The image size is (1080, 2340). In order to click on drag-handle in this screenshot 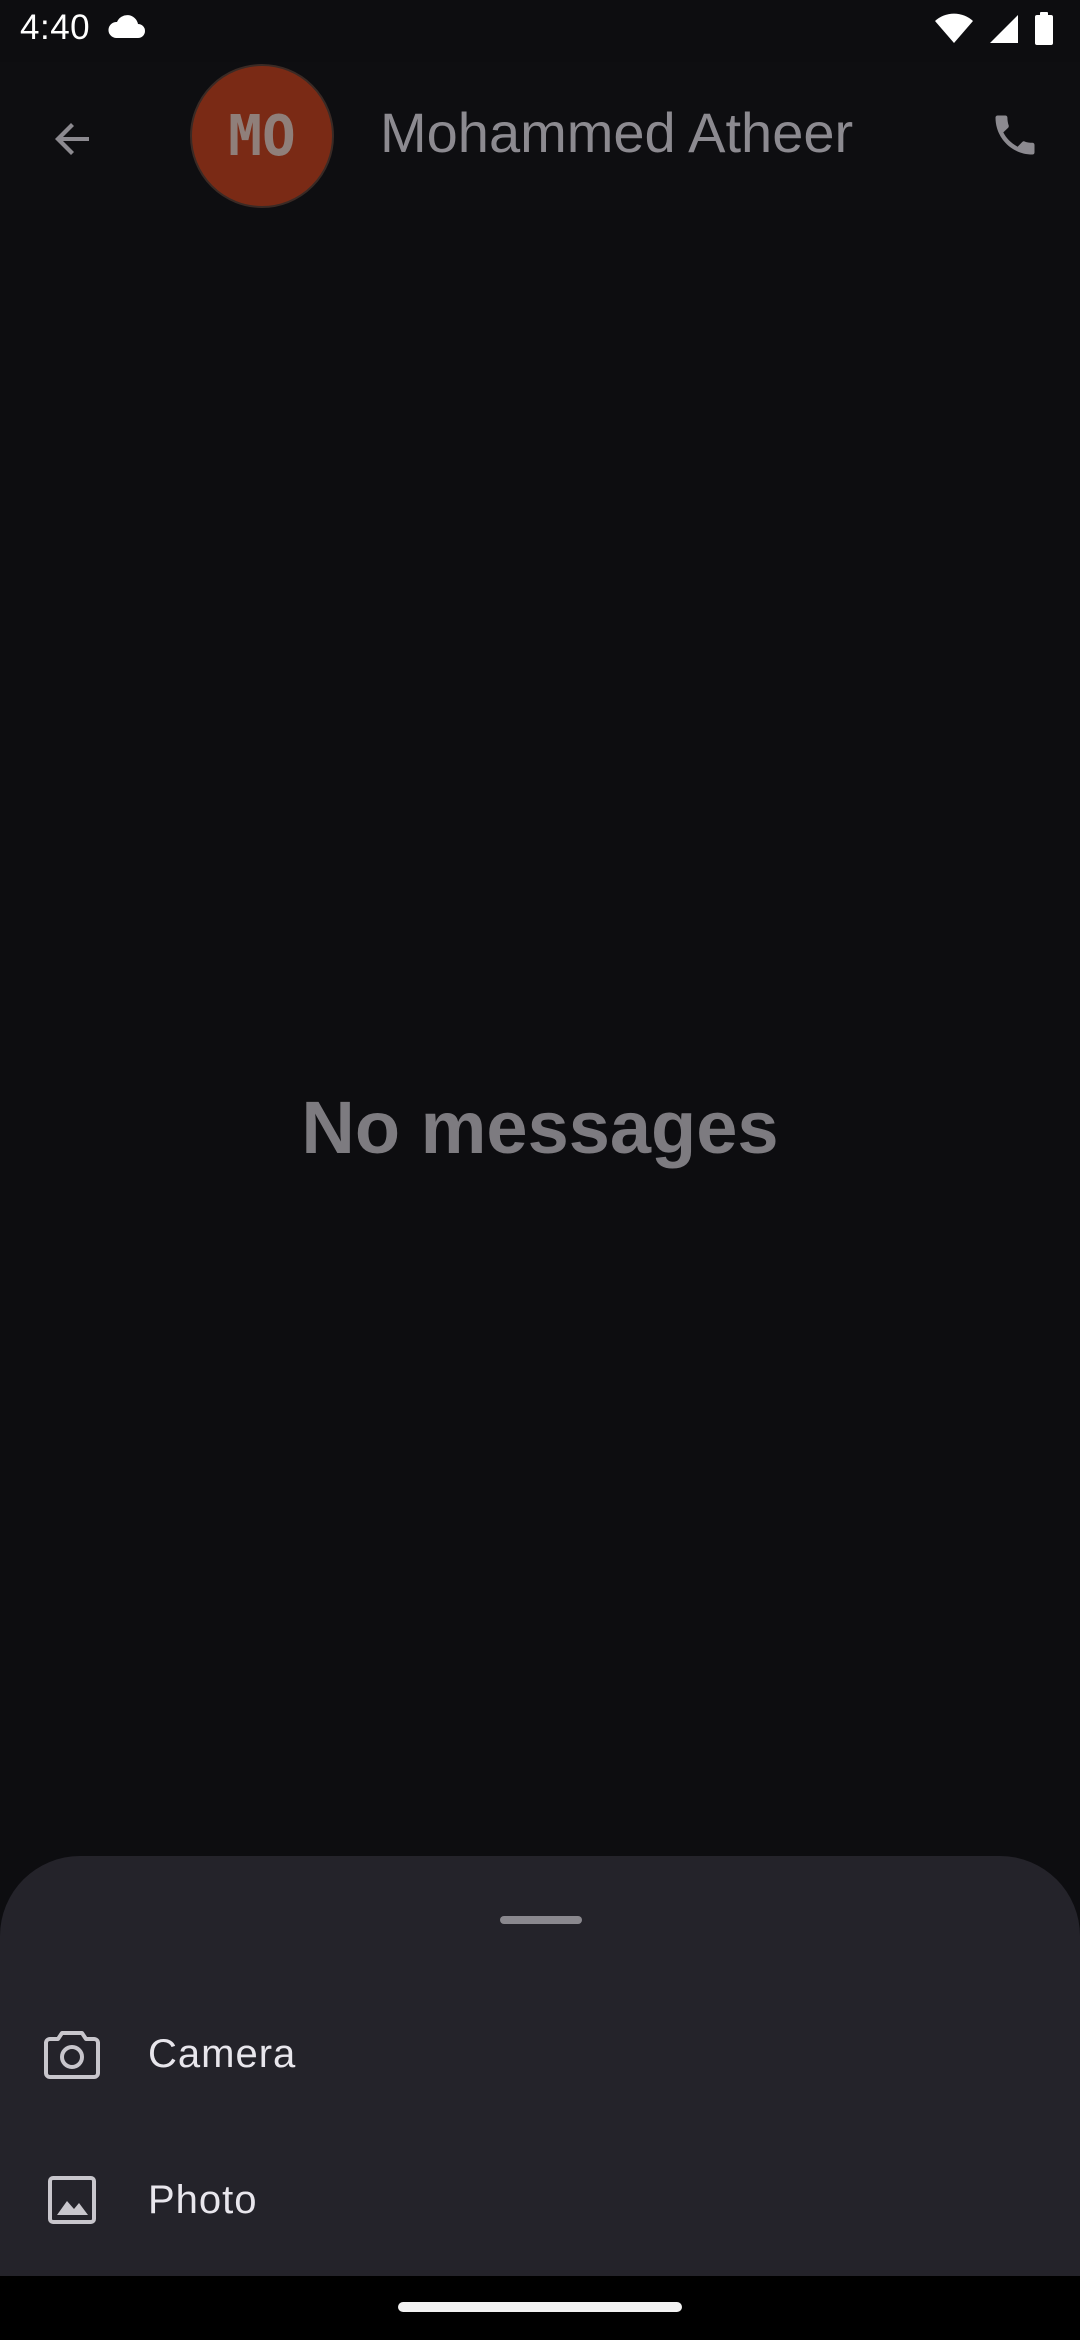, I will do `click(541, 1920)`.